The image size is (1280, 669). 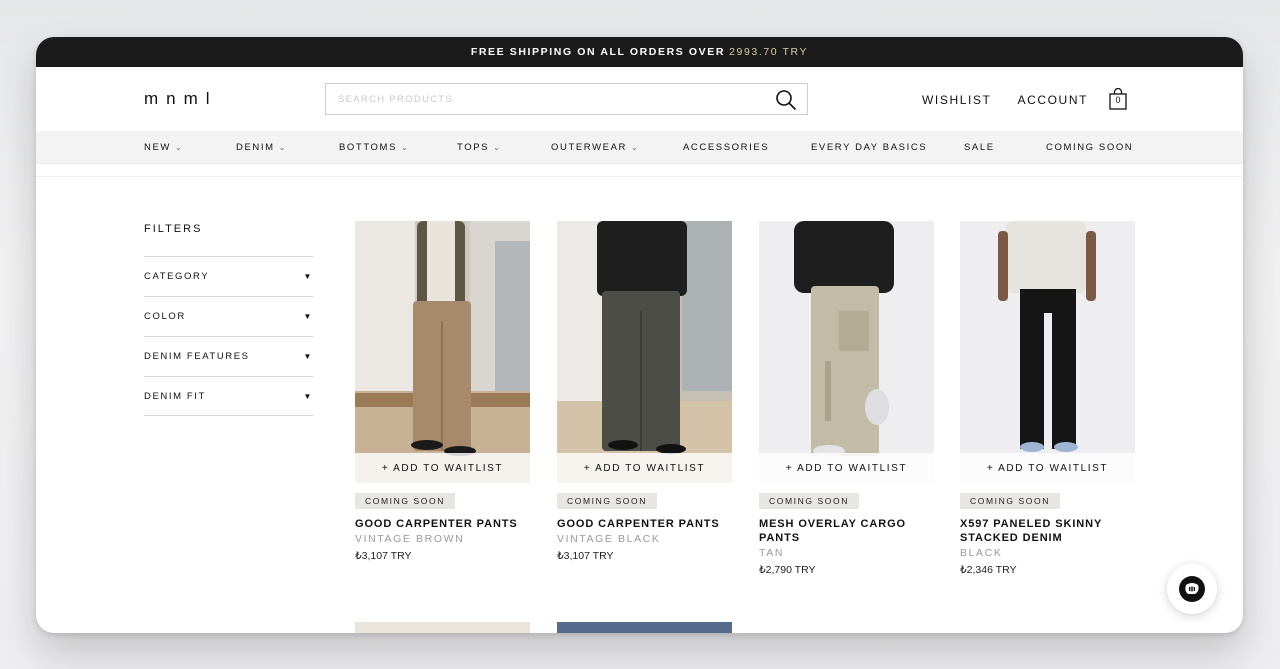 I want to click on nav-item-accessories: ACCESSORIES, so click(x=726, y=147).